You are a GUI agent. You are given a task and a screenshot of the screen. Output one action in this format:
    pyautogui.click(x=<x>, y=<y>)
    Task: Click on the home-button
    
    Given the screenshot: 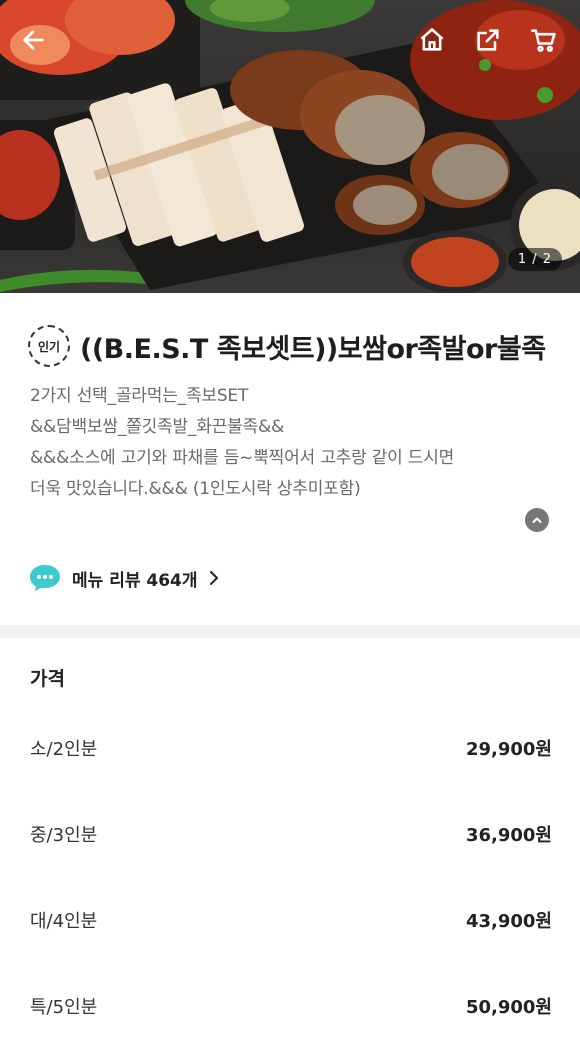 What is the action you would take?
    pyautogui.click(x=432, y=40)
    